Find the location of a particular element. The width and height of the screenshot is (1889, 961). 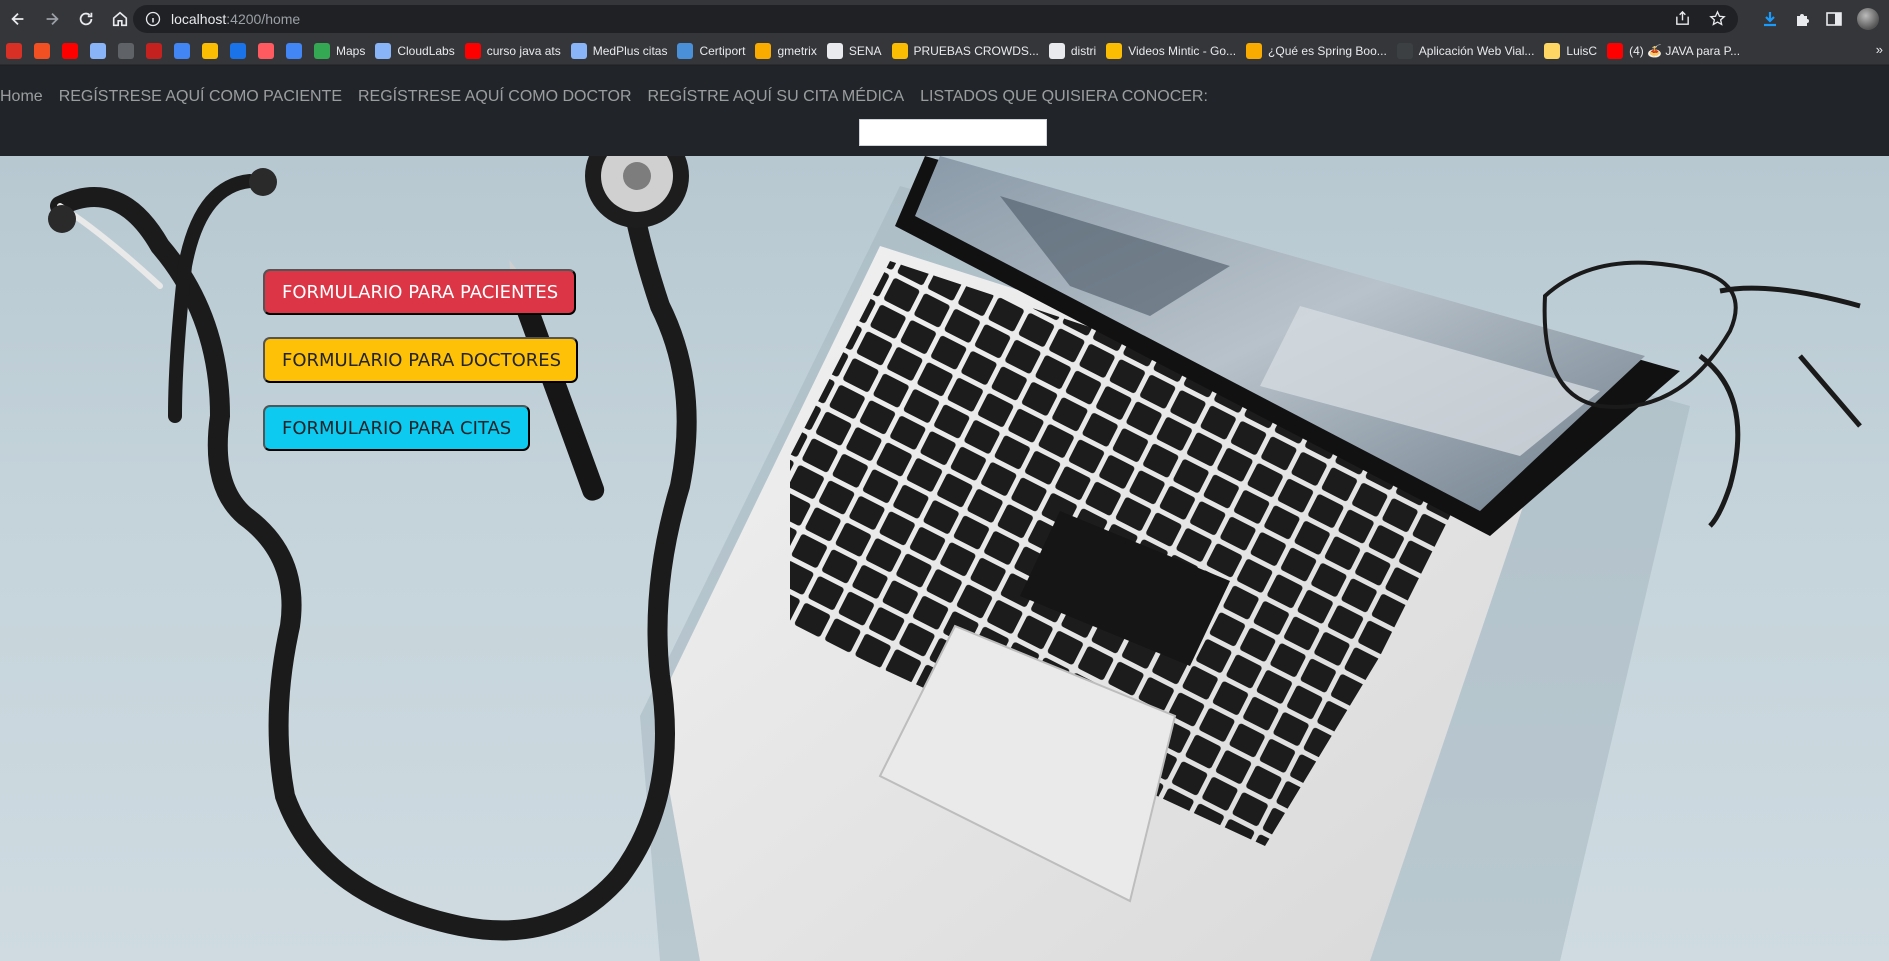

crowd-icon is located at coordinates (899, 51).